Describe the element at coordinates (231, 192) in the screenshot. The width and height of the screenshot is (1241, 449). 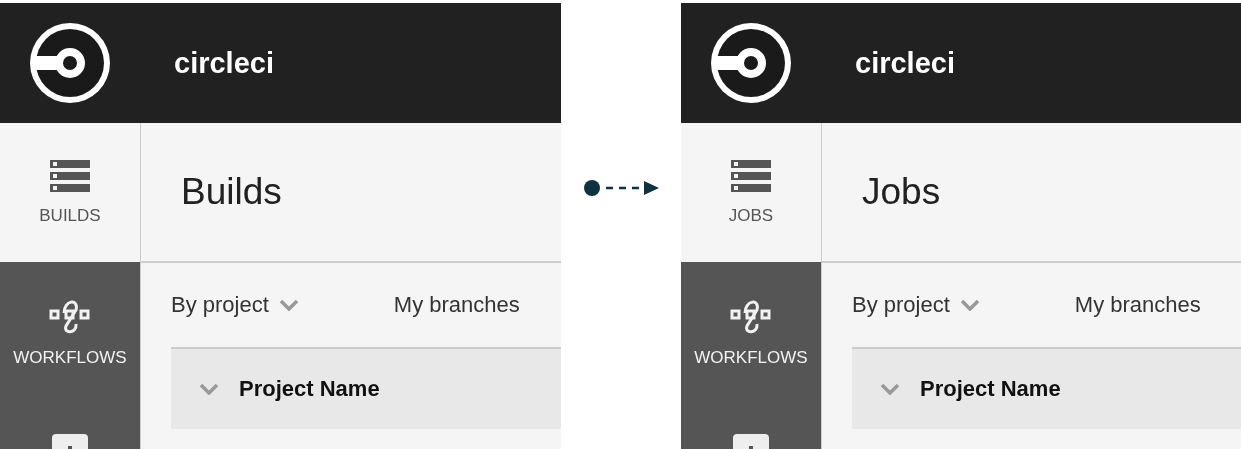
I see `page-title: Builds` at that location.